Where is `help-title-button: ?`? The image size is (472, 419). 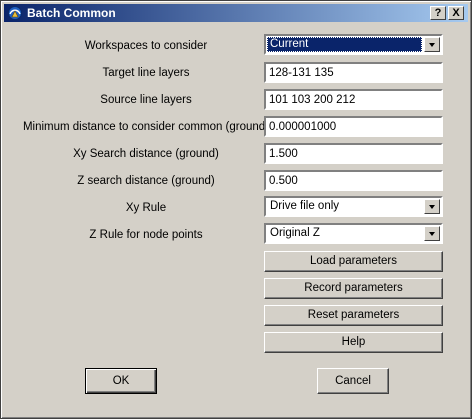 help-title-button: ? is located at coordinates (438, 13).